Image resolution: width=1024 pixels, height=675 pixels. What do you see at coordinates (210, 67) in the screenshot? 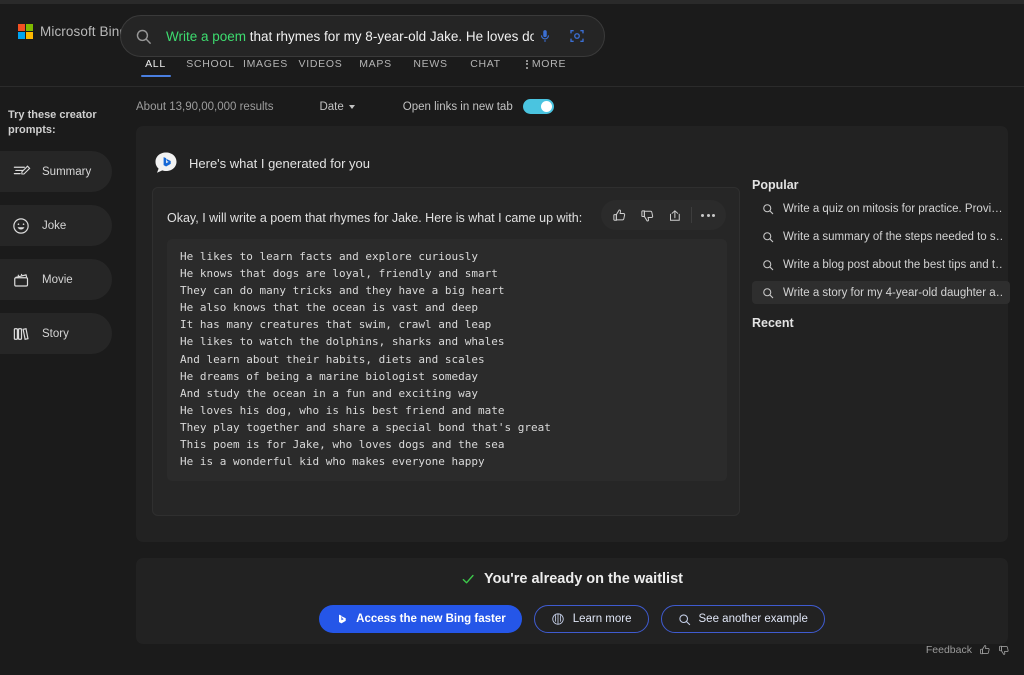
I see `tab-school: SCHOOL` at bounding box center [210, 67].